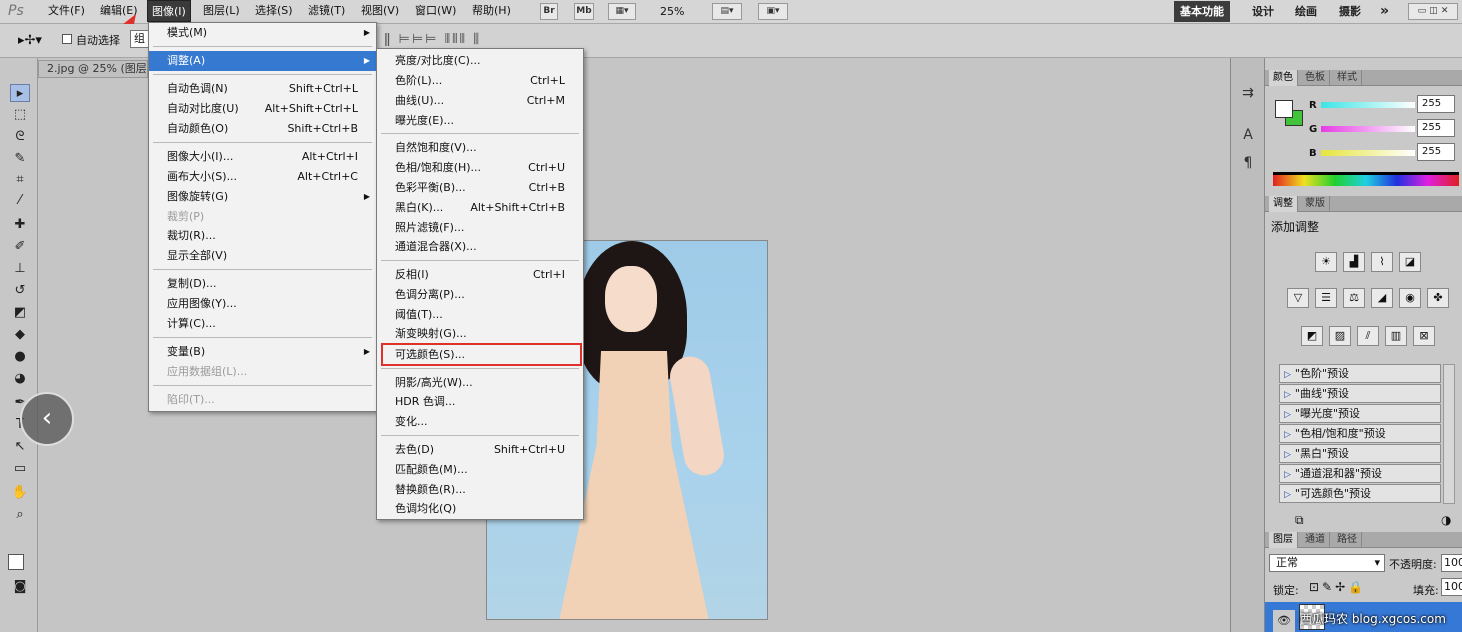  I want to click on channel-mixer-adjustment-icon: ✤, so click(1438, 298).